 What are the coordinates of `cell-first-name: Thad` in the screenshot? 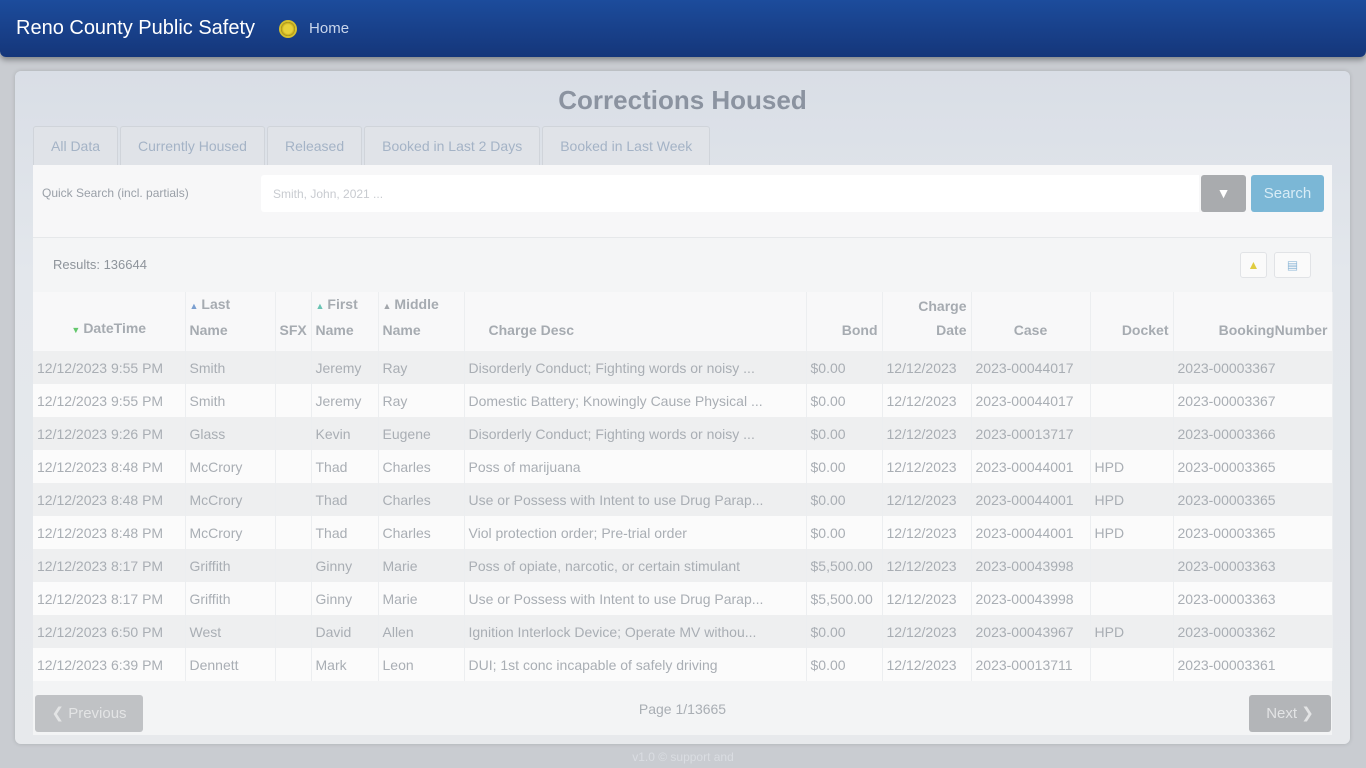 It's located at (345, 466).